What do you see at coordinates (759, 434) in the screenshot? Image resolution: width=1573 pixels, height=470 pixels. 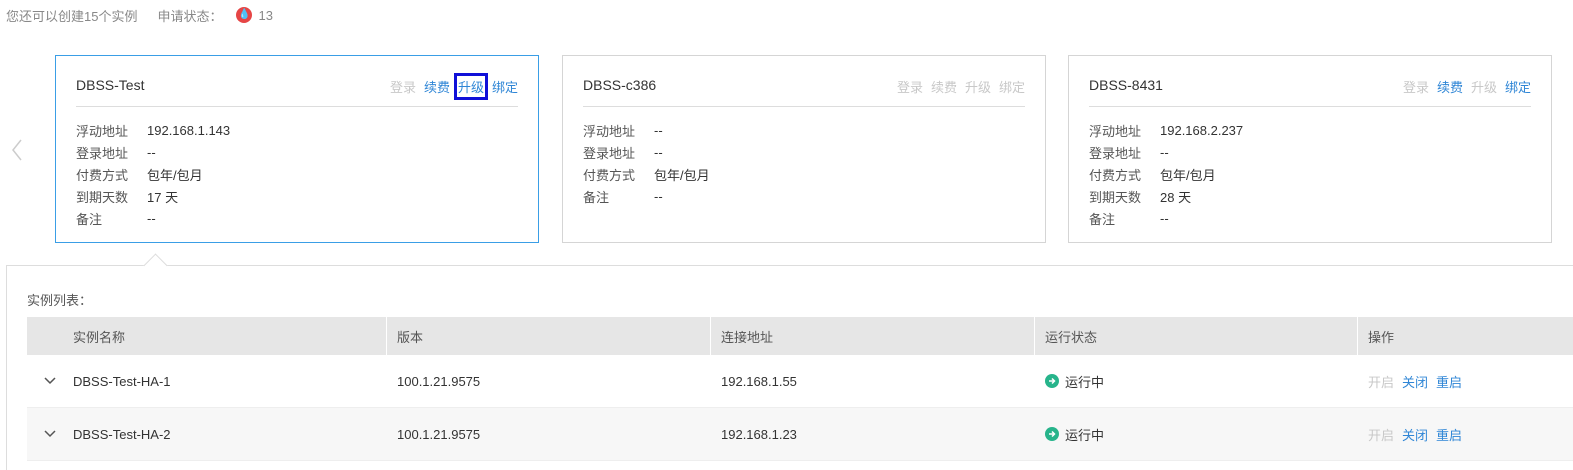 I see `instance-address: 192.168.1.23` at bounding box center [759, 434].